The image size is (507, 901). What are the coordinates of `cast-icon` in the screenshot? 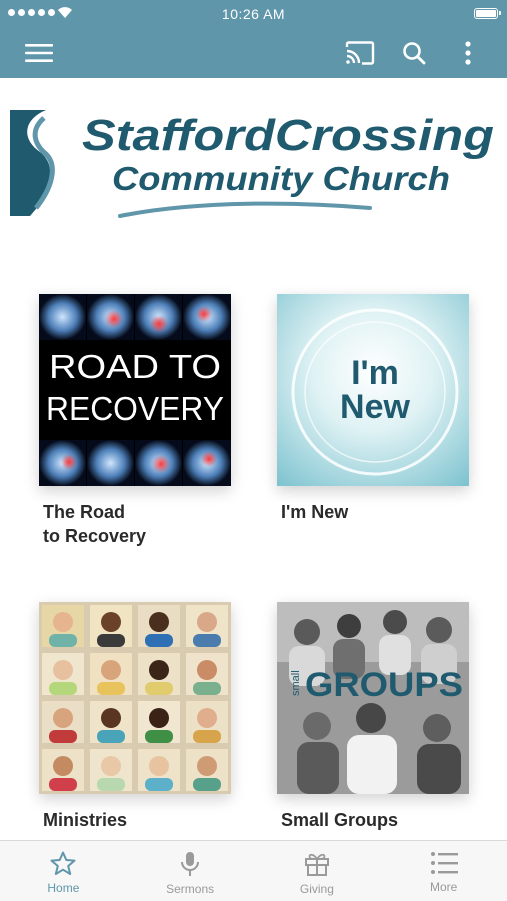 It's located at (360, 53).